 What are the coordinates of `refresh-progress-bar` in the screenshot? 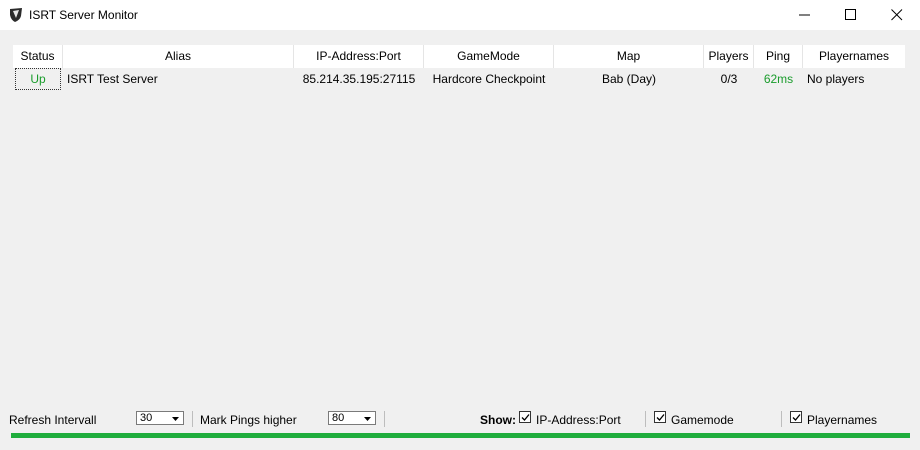 It's located at (460, 435).